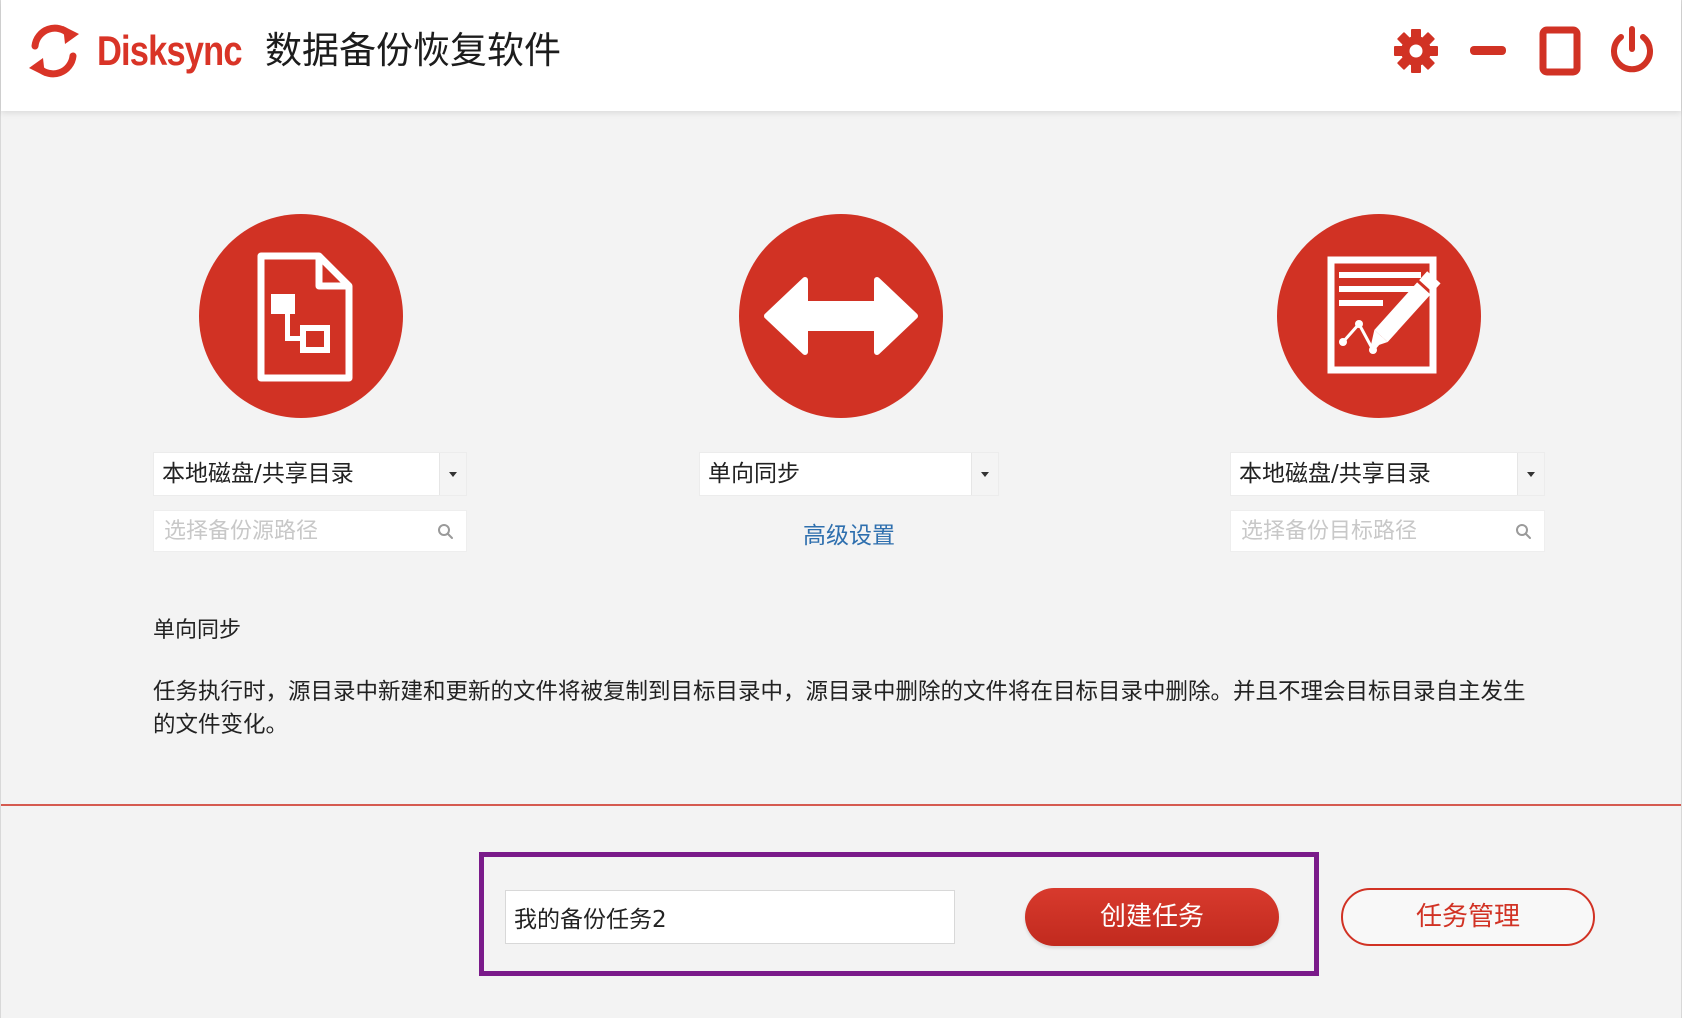  What do you see at coordinates (1560, 51) in the screenshot?
I see `maximize-icon` at bounding box center [1560, 51].